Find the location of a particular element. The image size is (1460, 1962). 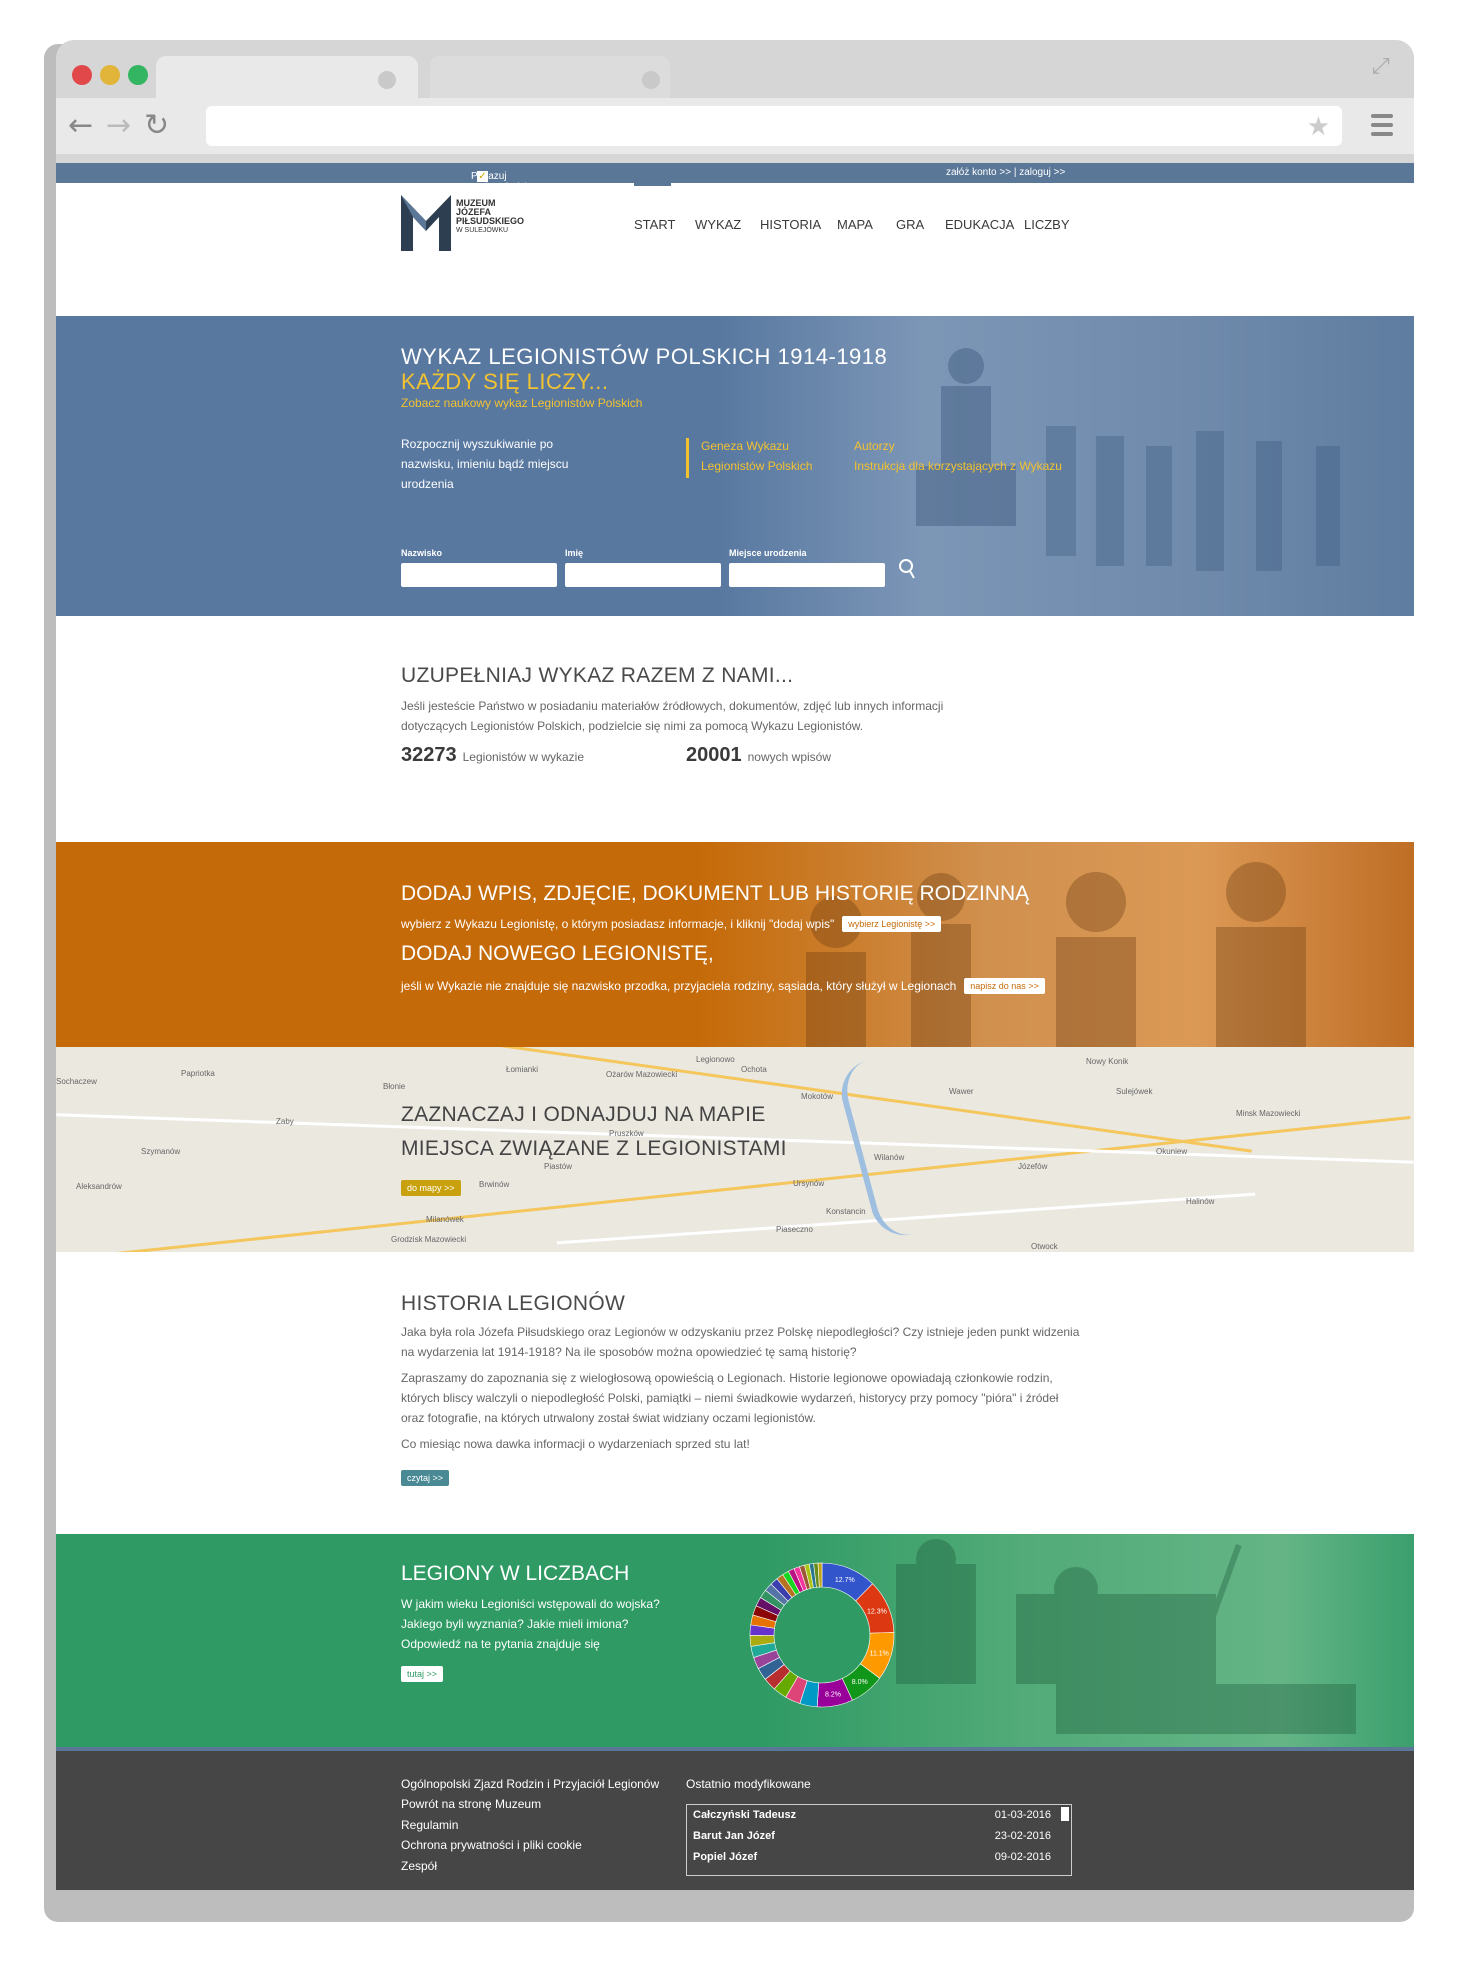

recent-title: Ostatnio modyfikowane is located at coordinates (748, 1784).